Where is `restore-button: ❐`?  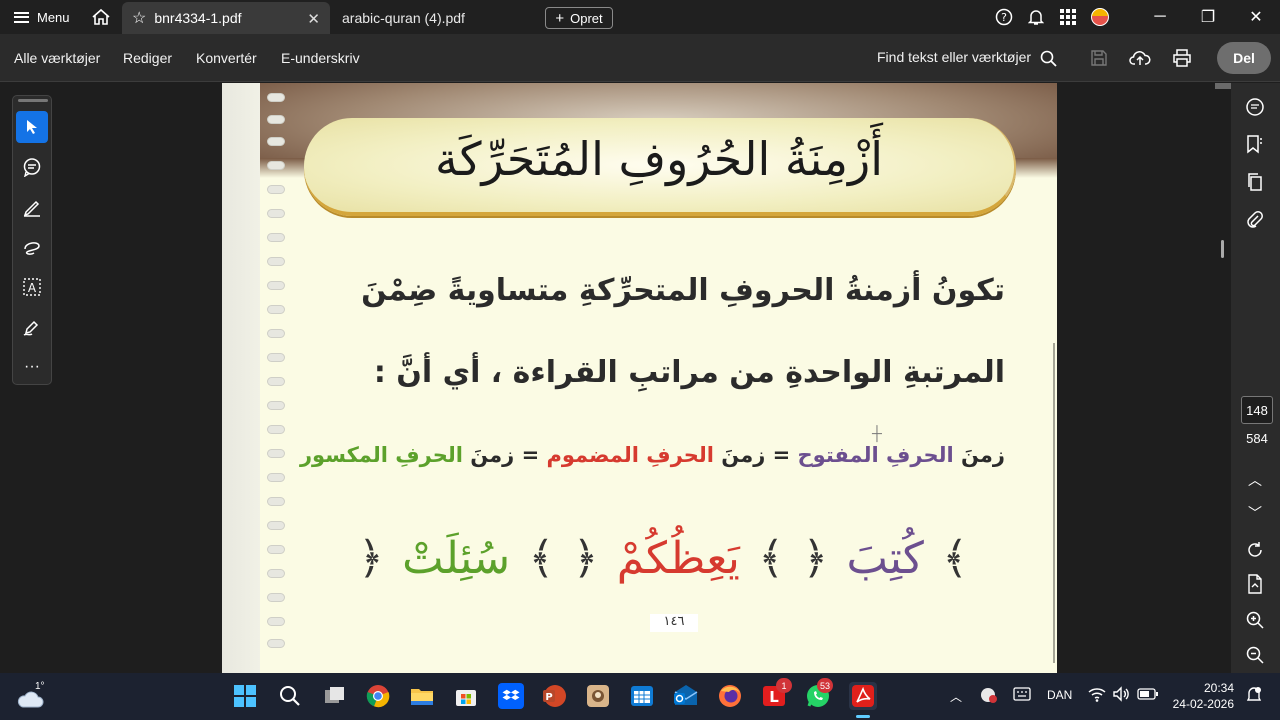
restore-button: ❐ is located at coordinates (1208, 17).